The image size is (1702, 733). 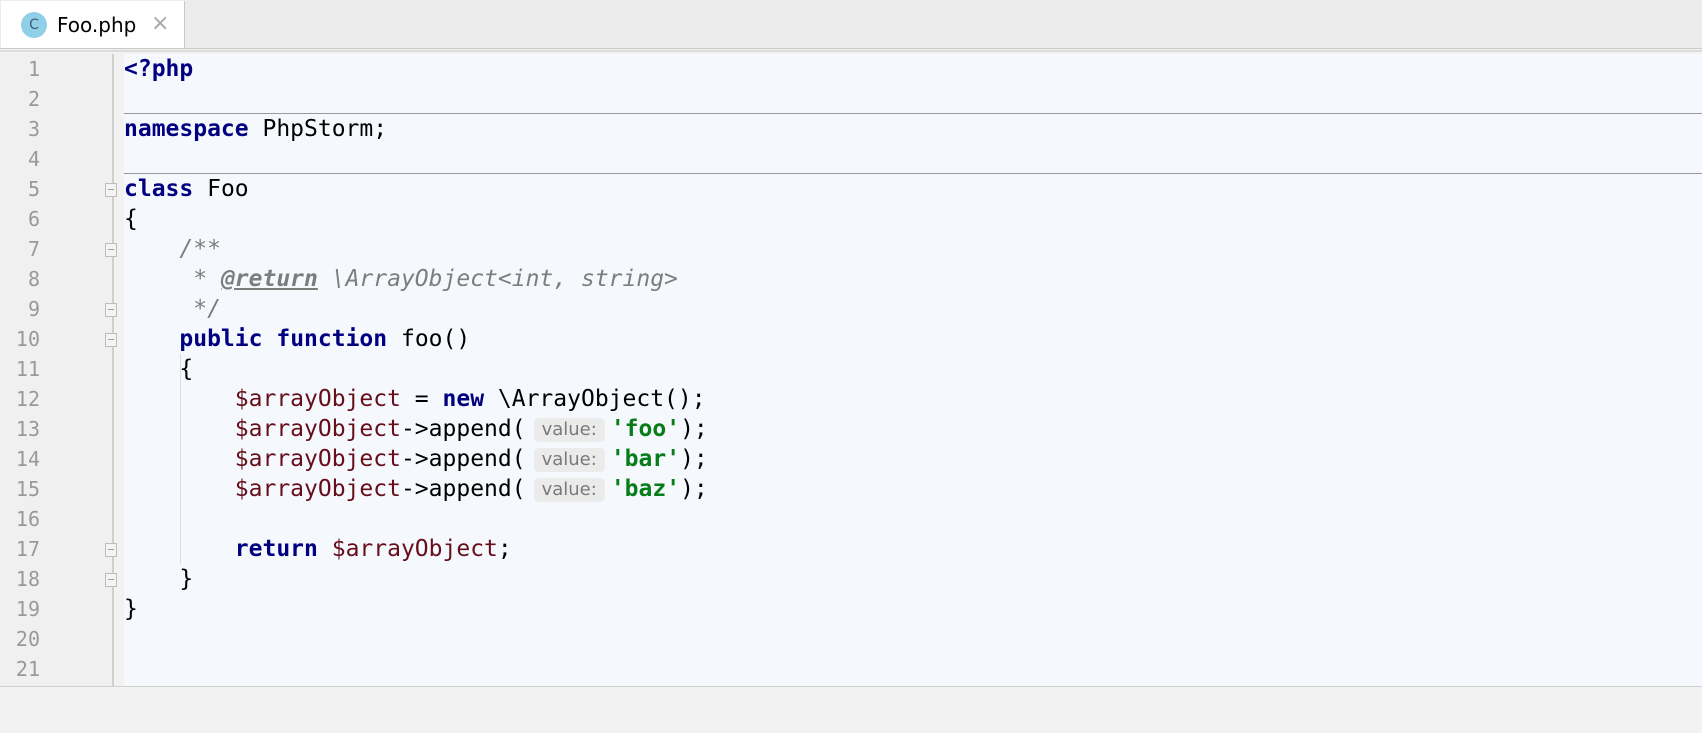 I want to click on code-line-15: $arrayObject->append( value:'baz');, so click(x=416, y=489).